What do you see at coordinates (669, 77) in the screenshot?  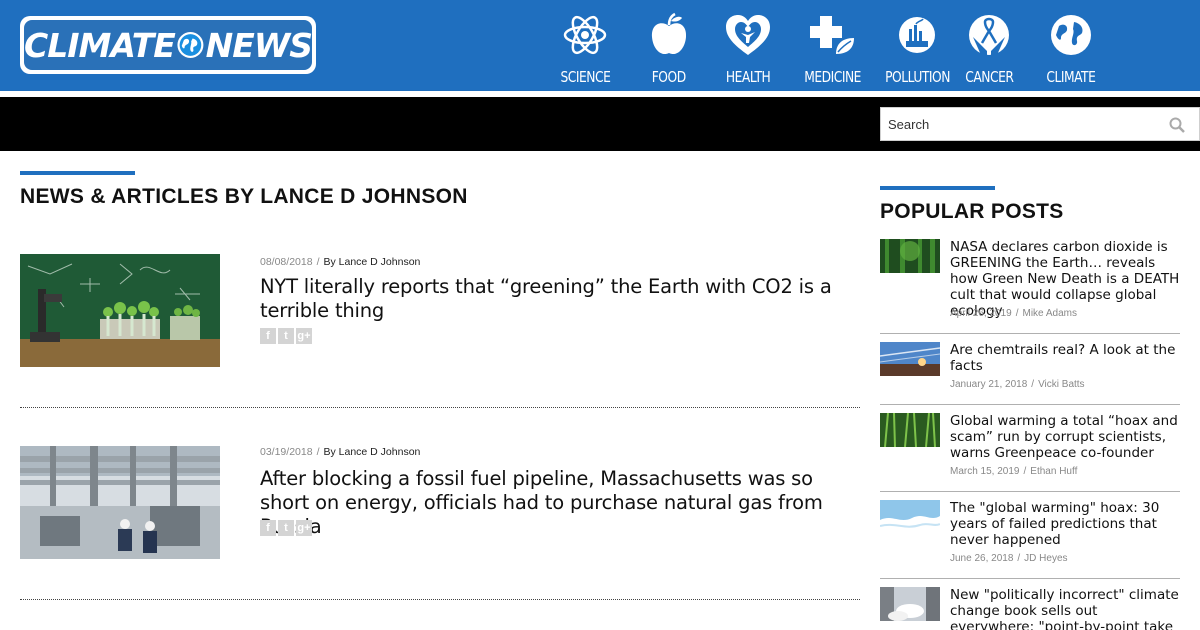 I see `nav-label-food: FOOD` at bounding box center [669, 77].